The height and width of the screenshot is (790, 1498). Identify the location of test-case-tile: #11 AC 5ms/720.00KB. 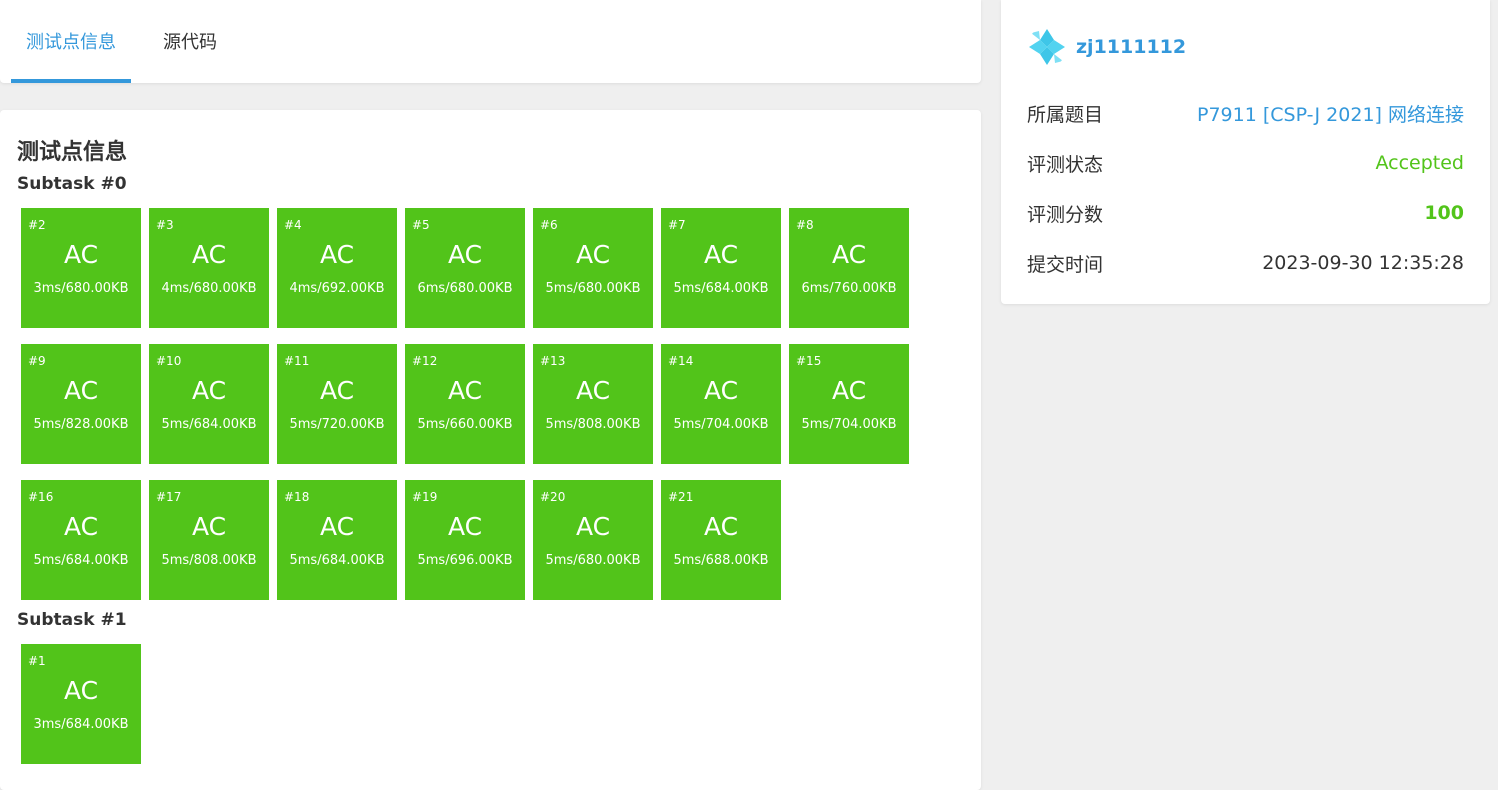
(337, 404).